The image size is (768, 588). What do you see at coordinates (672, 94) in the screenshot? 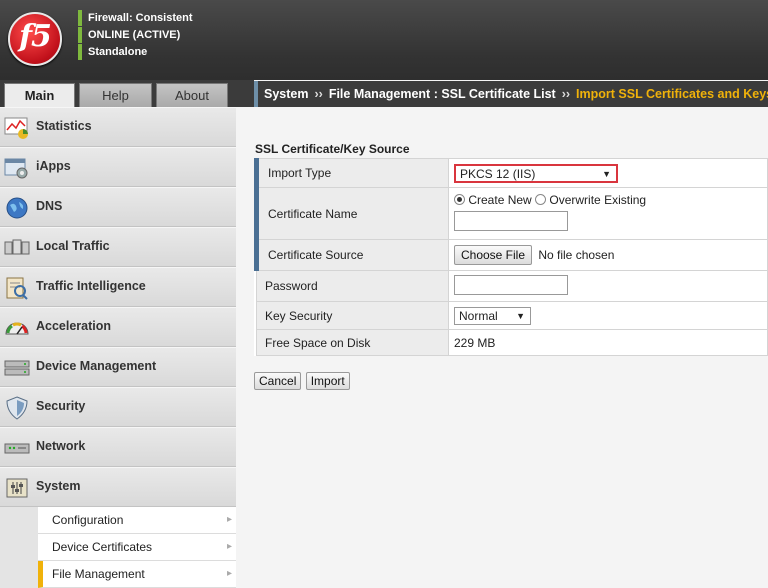
I see `breadcrumb-current: Import SSL Certificates and Keys` at bounding box center [672, 94].